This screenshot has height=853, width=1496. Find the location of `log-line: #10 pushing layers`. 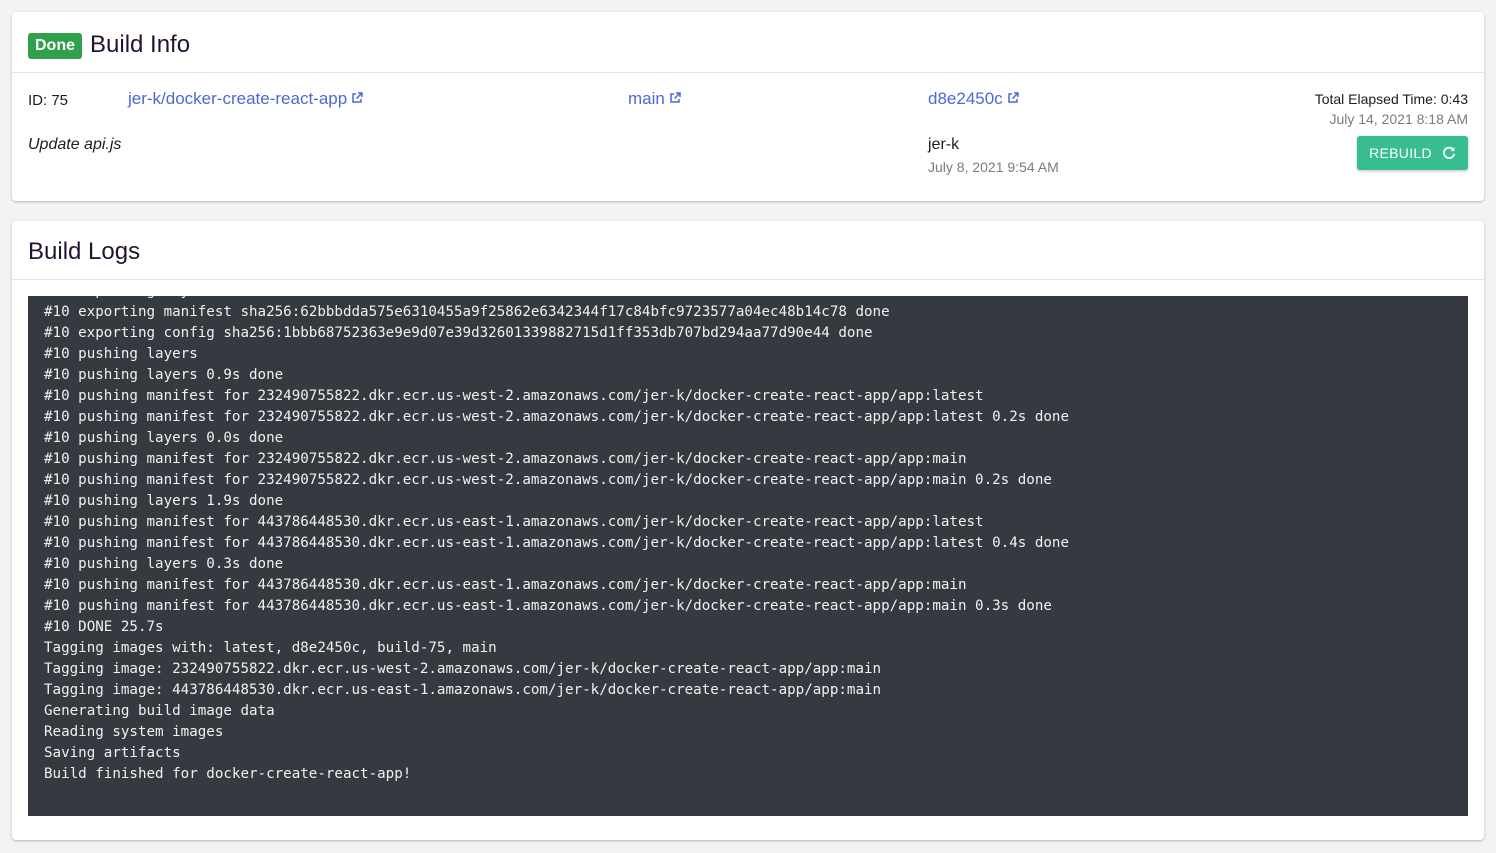

log-line: #10 pushing layers is located at coordinates (121, 354).